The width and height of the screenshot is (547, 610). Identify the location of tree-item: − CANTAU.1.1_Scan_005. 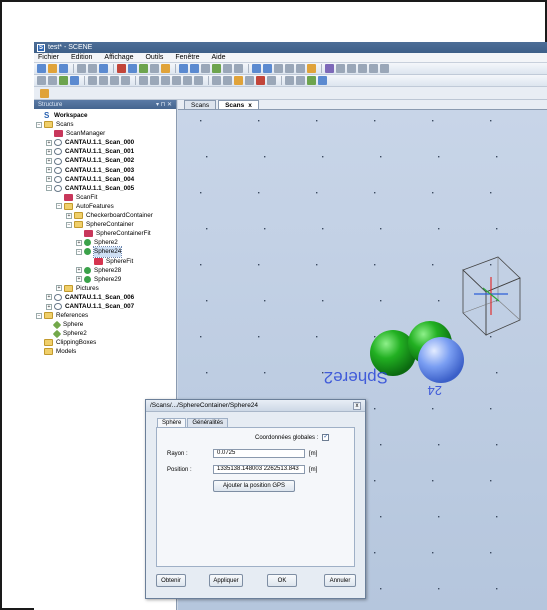
(106, 188).